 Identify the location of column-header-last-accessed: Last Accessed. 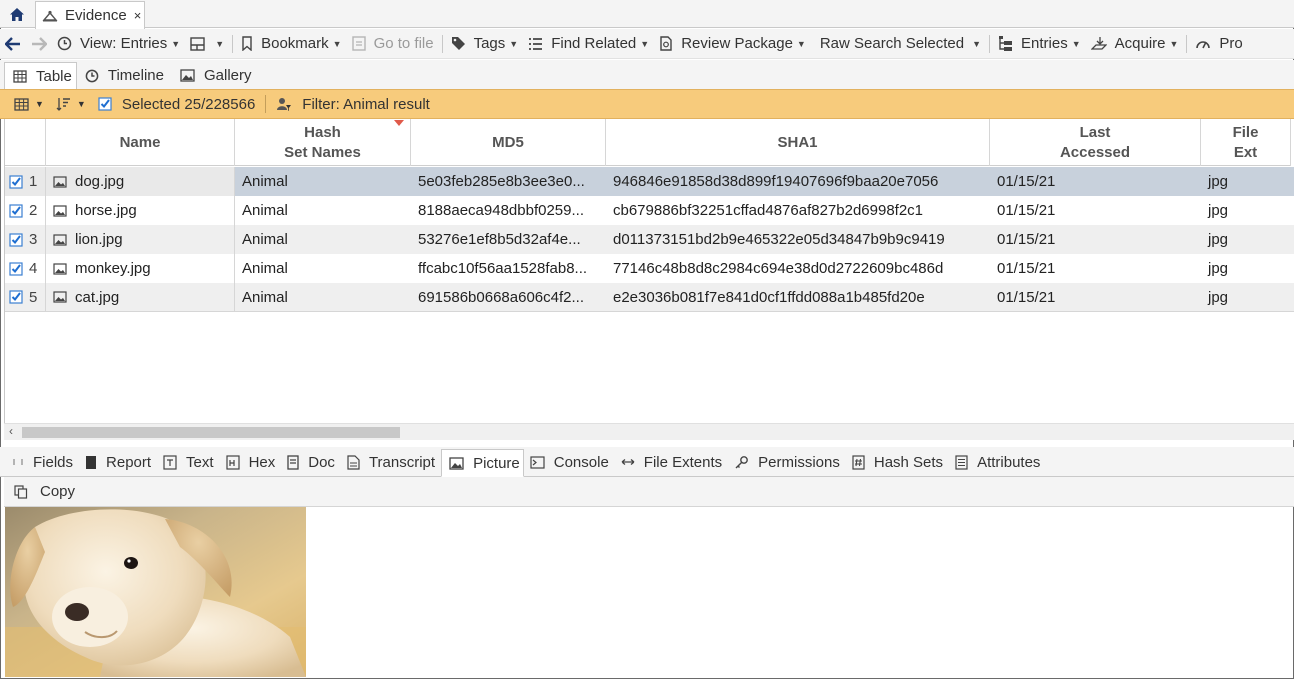
(1095, 142).